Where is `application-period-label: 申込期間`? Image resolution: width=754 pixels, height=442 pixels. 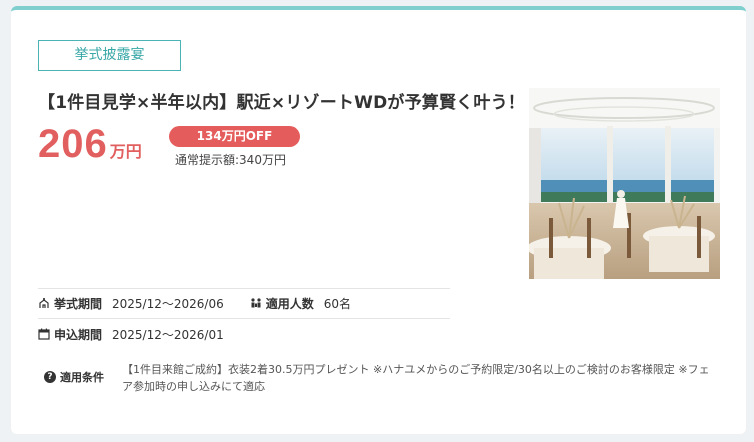 application-period-label: 申込期間 is located at coordinates (78, 334).